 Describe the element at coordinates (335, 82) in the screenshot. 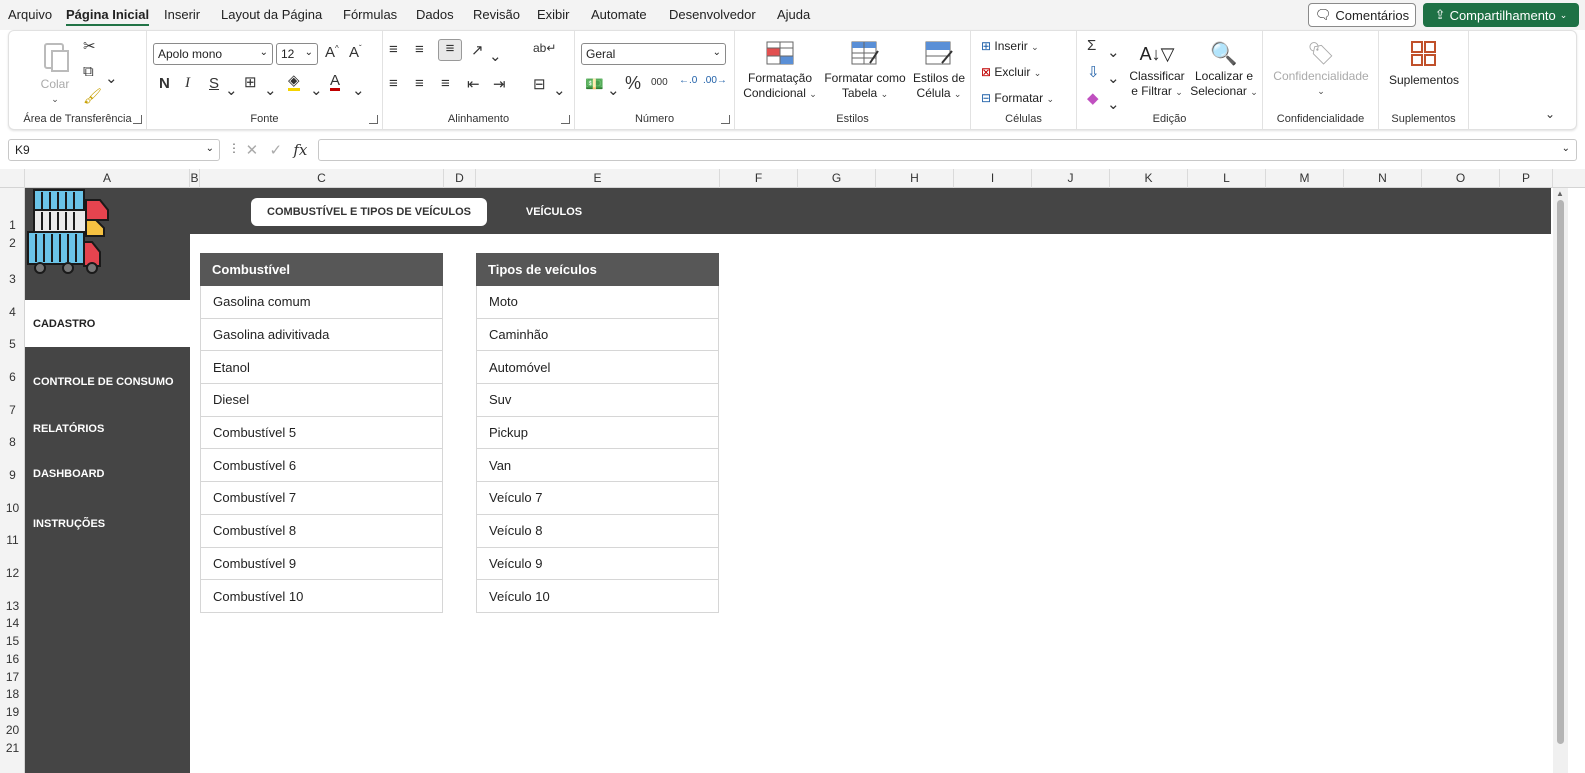

I see `font-color-icon: A` at that location.